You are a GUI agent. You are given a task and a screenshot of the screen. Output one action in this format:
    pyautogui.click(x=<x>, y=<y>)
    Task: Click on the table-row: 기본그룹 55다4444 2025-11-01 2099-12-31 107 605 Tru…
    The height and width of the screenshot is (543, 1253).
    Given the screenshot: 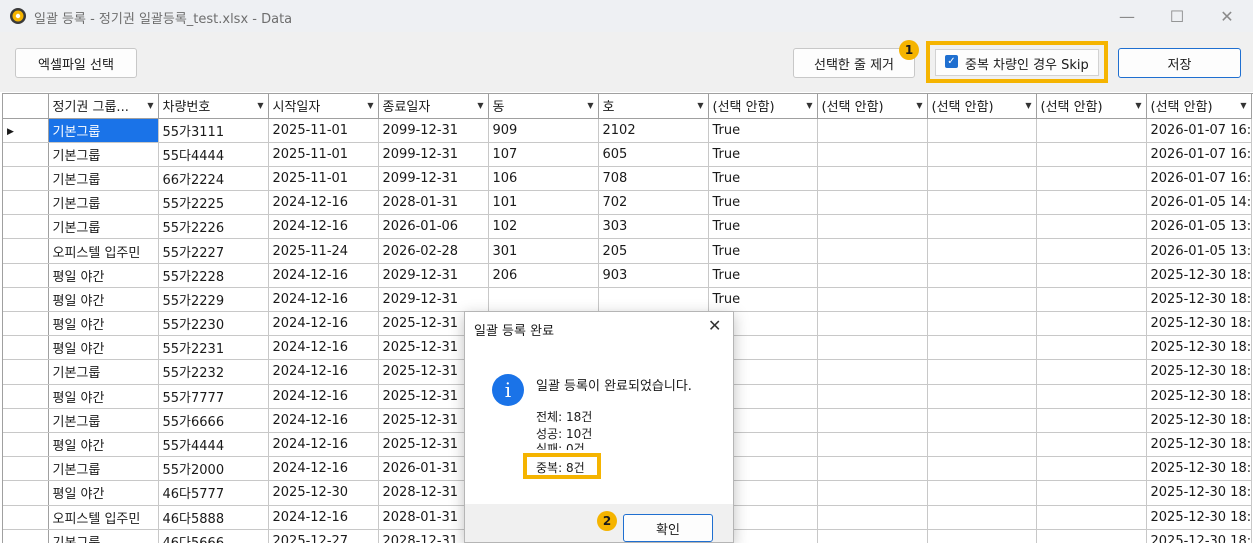 What is the action you would take?
    pyautogui.click(x=627, y=154)
    